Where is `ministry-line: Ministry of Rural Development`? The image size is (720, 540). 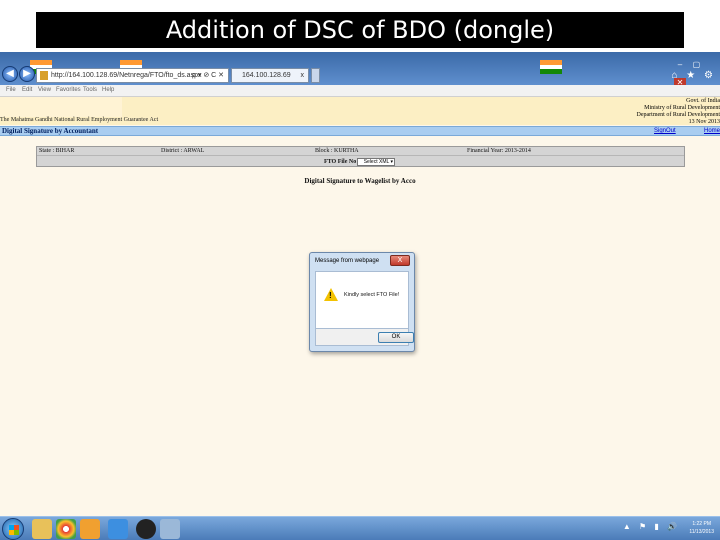 ministry-line: Ministry of Rural Development is located at coordinates (682, 108).